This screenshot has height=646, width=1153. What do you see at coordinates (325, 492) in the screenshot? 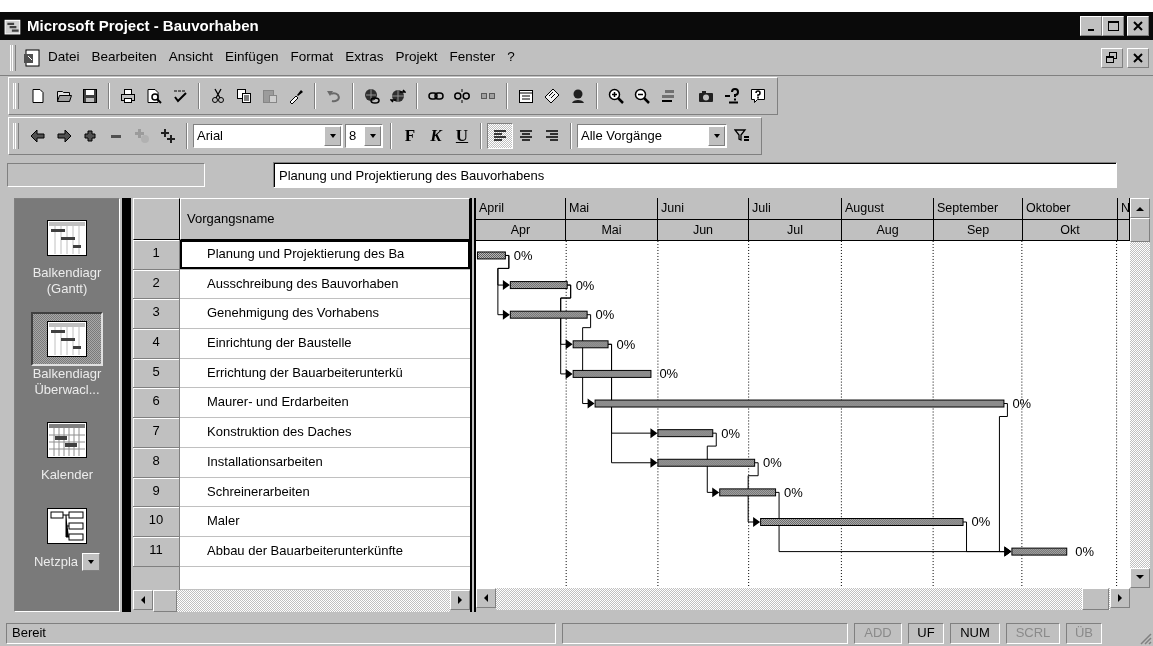
I see `task-name-cell: Schreinerarbeiten` at bounding box center [325, 492].